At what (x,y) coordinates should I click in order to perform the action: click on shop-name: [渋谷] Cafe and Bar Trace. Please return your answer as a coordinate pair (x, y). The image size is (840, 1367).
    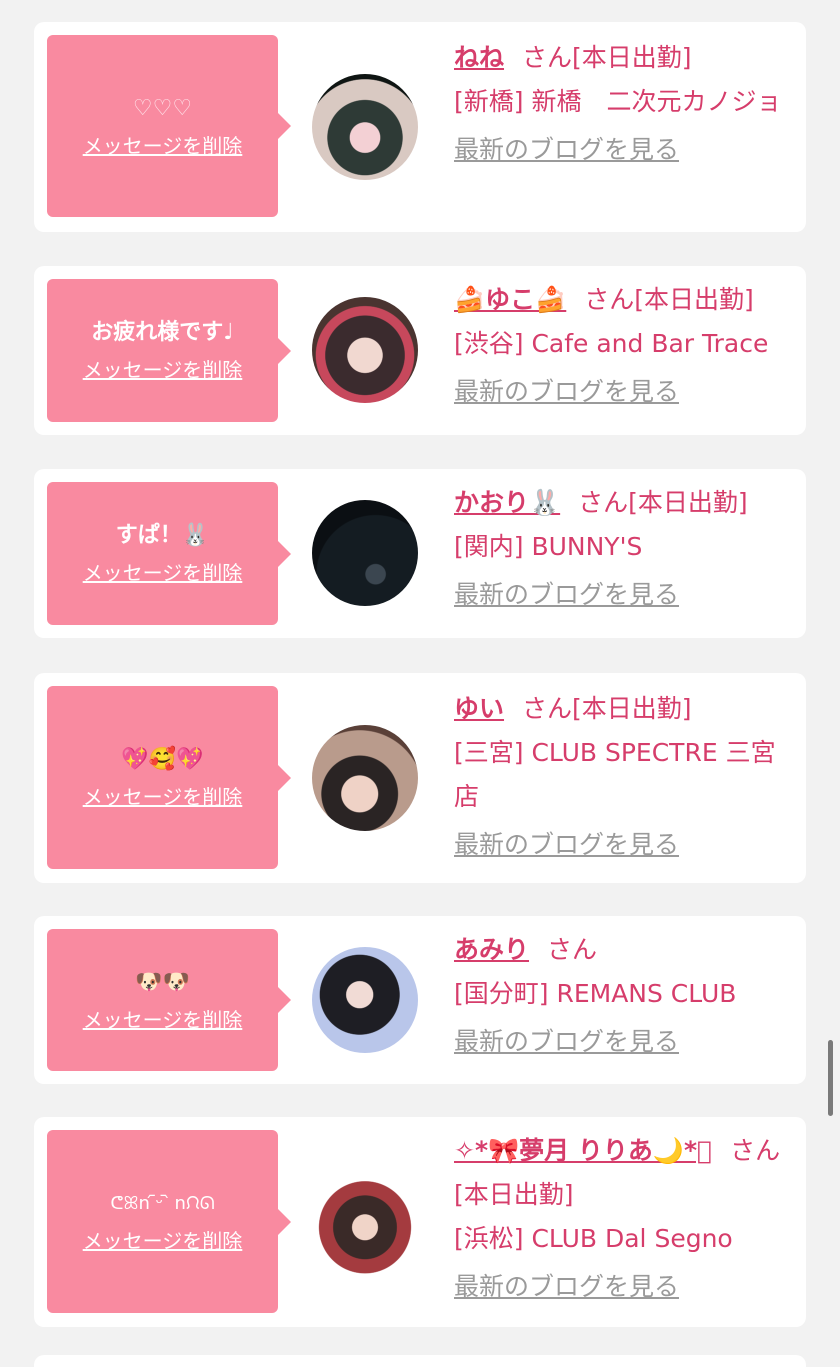
    Looking at the image, I should click on (611, 343).